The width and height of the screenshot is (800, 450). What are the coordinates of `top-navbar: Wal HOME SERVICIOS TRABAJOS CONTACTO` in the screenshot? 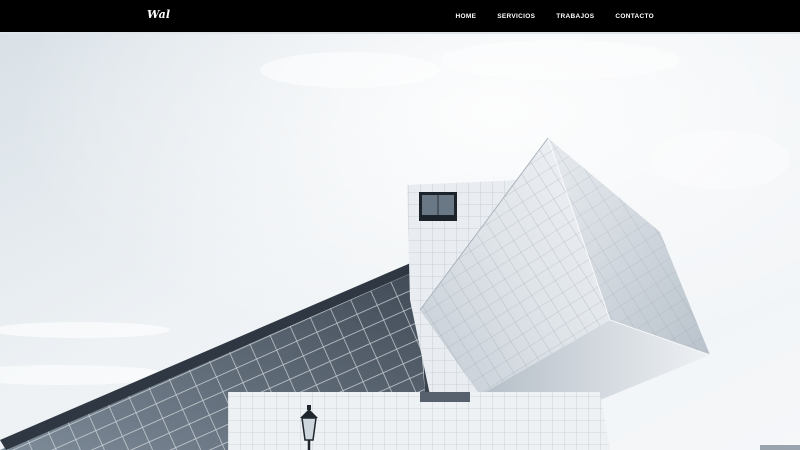 It's located at (400, 16).